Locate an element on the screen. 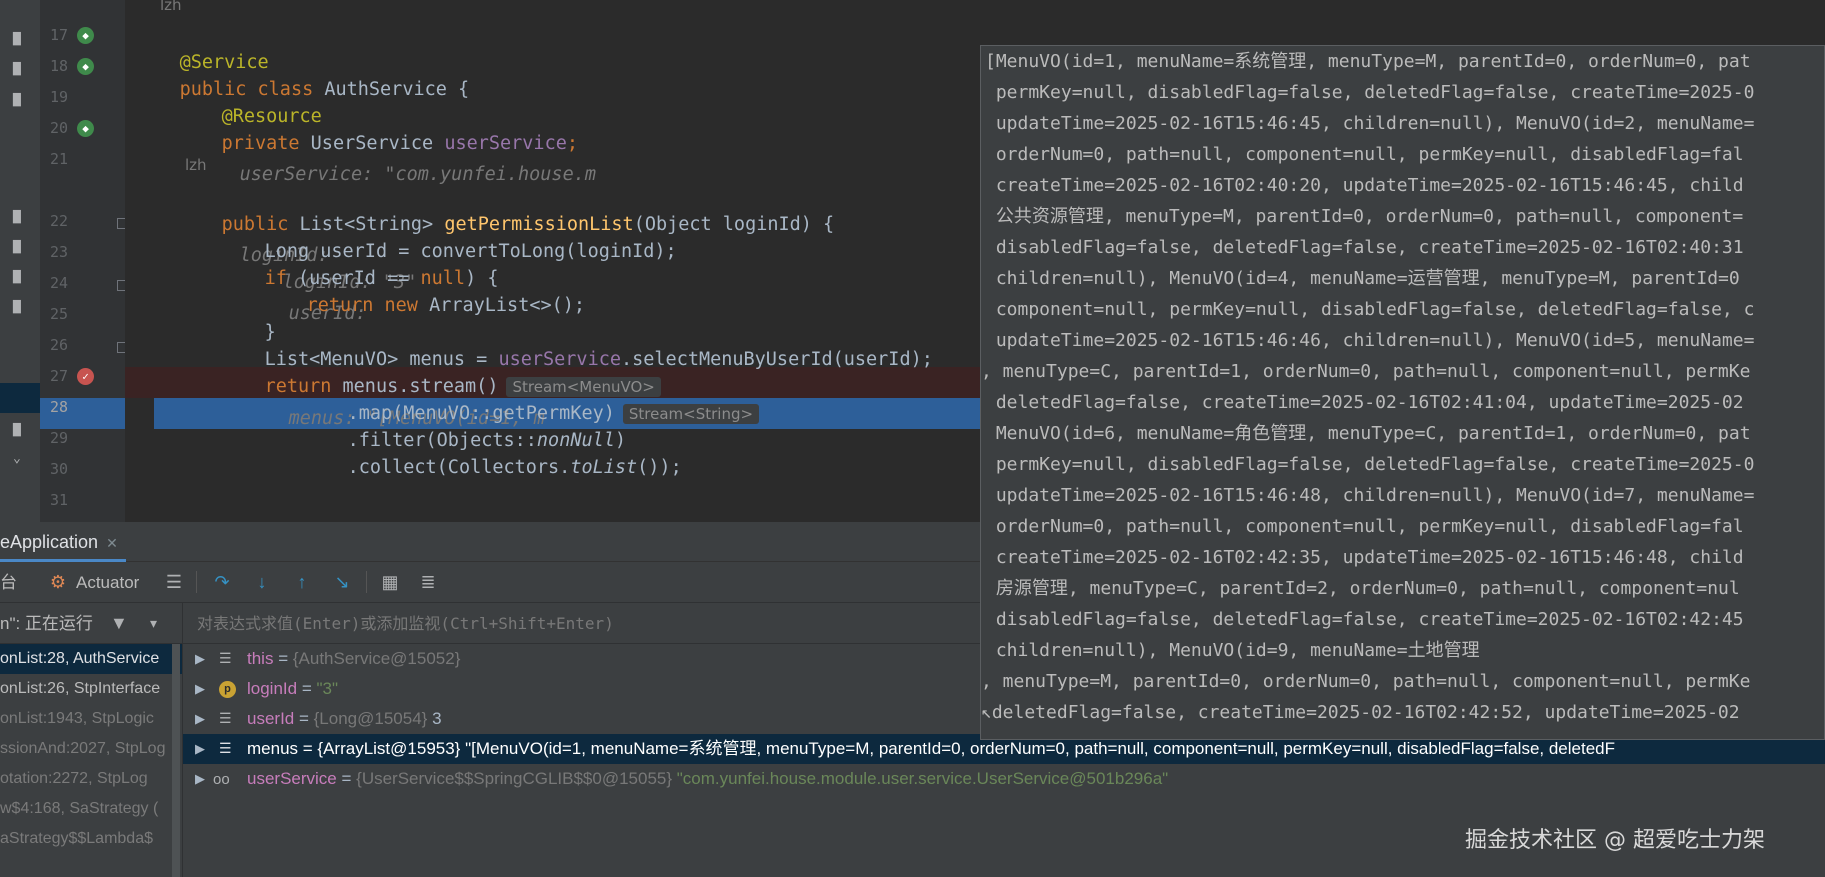 This screenshot has height=877, width=1825. frames-scrollbar is located at coordinates (176, 760).